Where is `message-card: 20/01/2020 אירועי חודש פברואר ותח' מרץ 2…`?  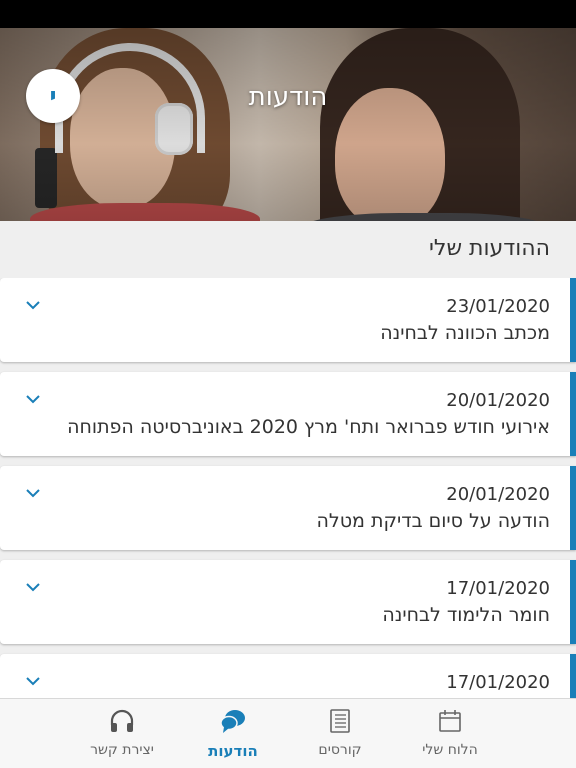
message-card: 20/01/2020 אירועי חודש פברואר ותח' מרץ 2… is located at coordinates (288, 414).